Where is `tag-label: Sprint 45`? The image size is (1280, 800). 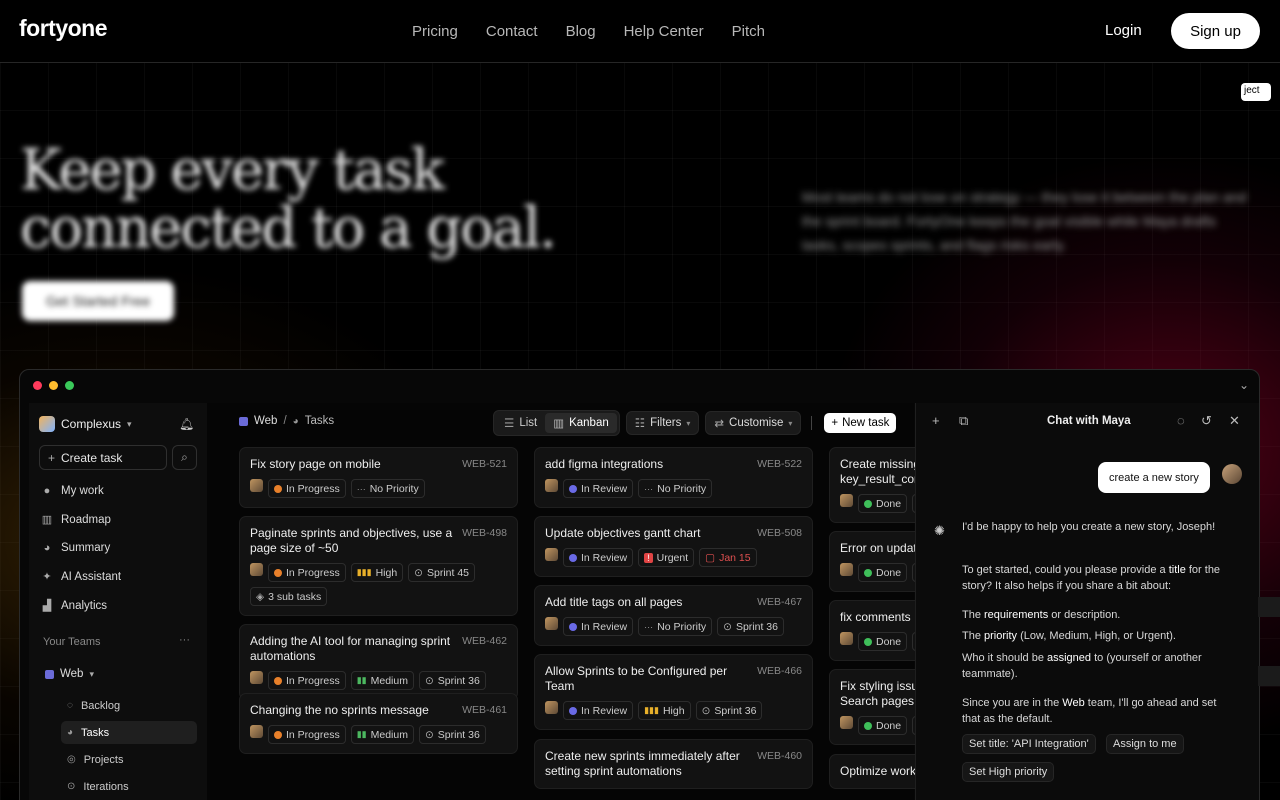
tag-label: Sprint 45 is located at coordinates (448, 572).